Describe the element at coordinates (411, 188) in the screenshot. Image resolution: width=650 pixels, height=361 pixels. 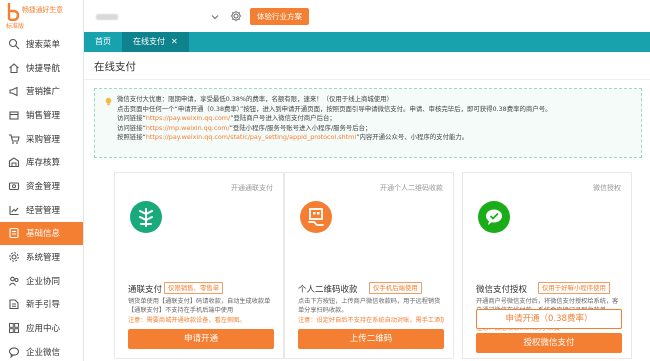
I see `card-tag: 开通个人二维码收款` at that location.